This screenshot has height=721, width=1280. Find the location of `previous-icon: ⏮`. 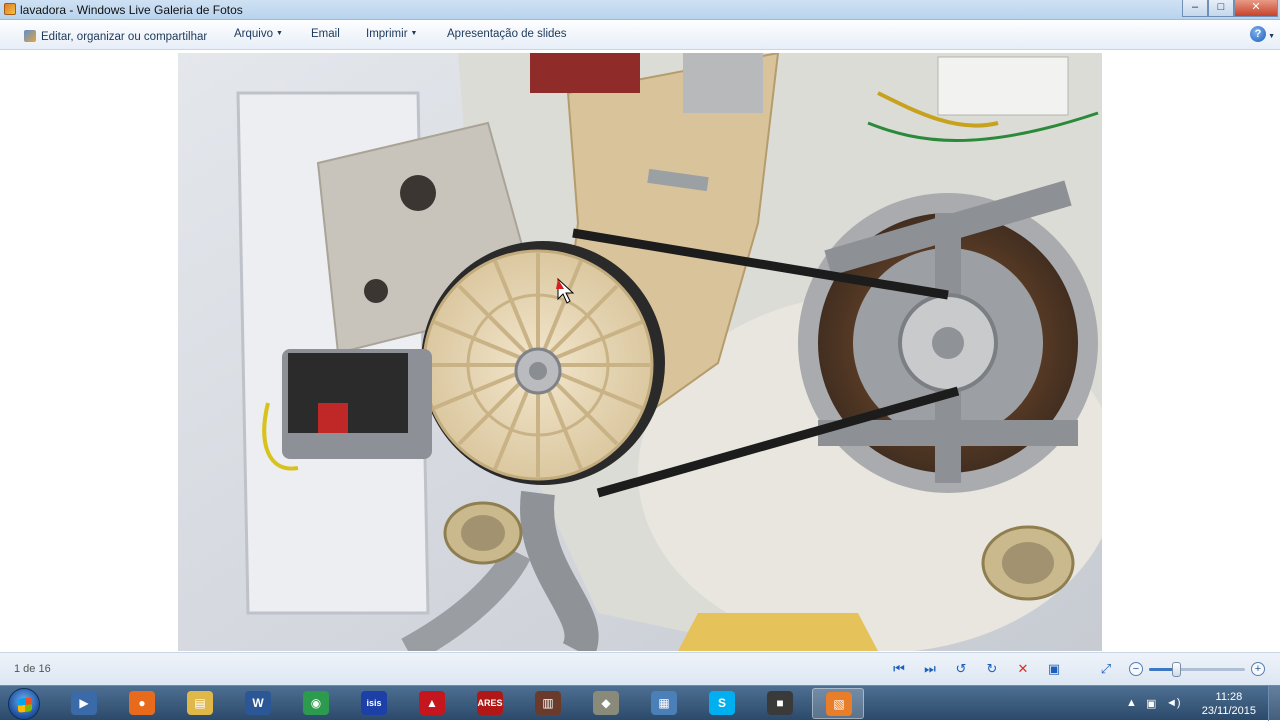

previous-icon: ⏮ is located at coordinates (899, 669).